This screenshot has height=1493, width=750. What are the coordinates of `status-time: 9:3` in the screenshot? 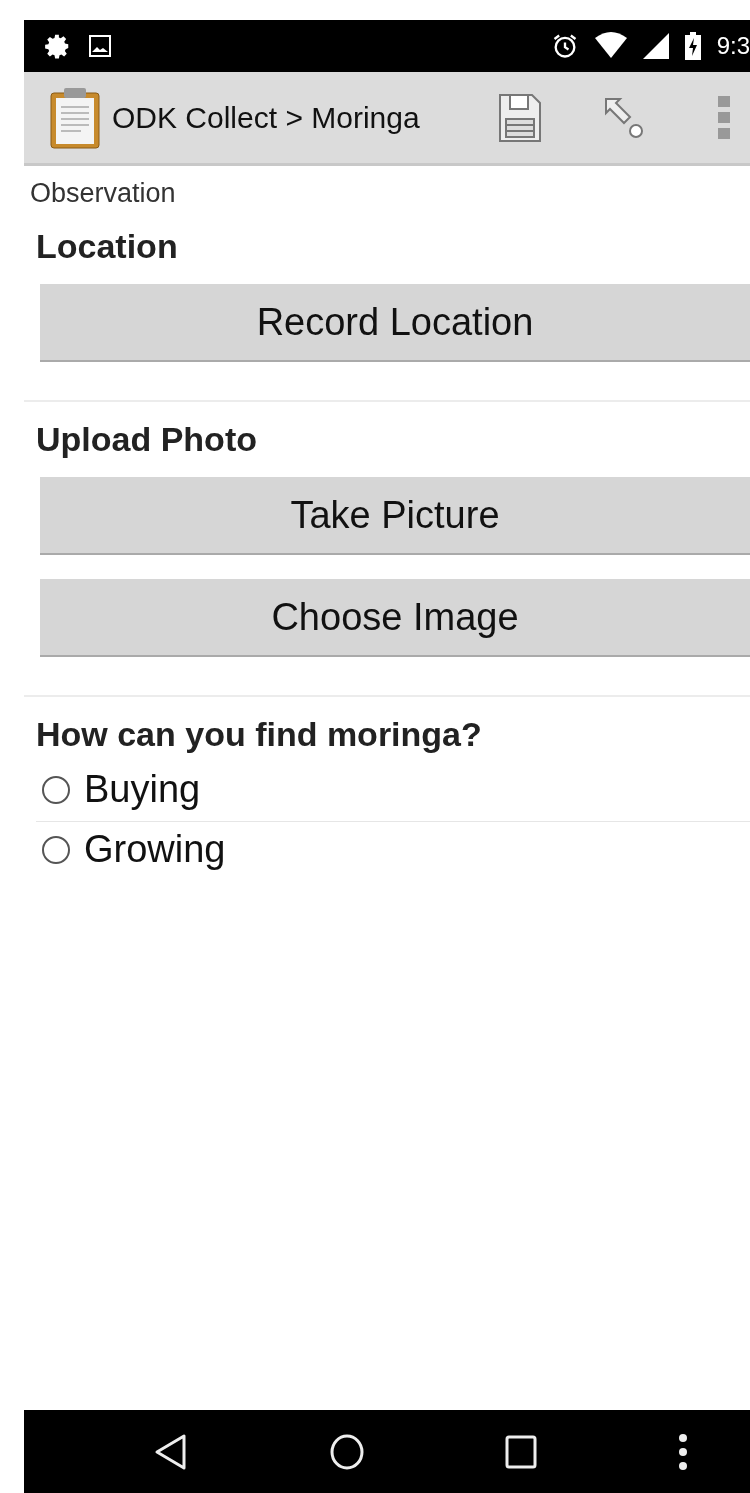 It's located at (733, 46).